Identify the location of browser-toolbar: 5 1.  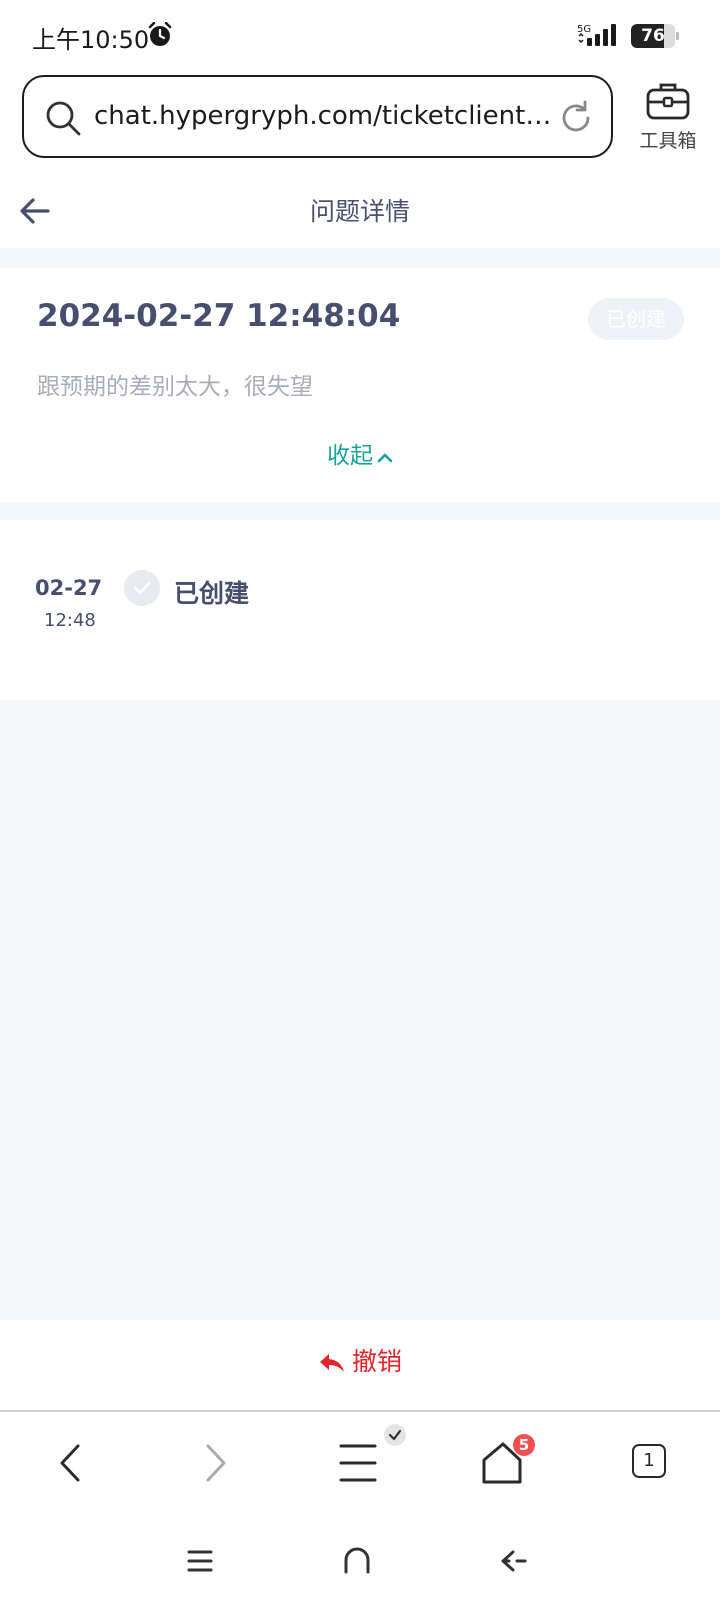
(360, 1467).